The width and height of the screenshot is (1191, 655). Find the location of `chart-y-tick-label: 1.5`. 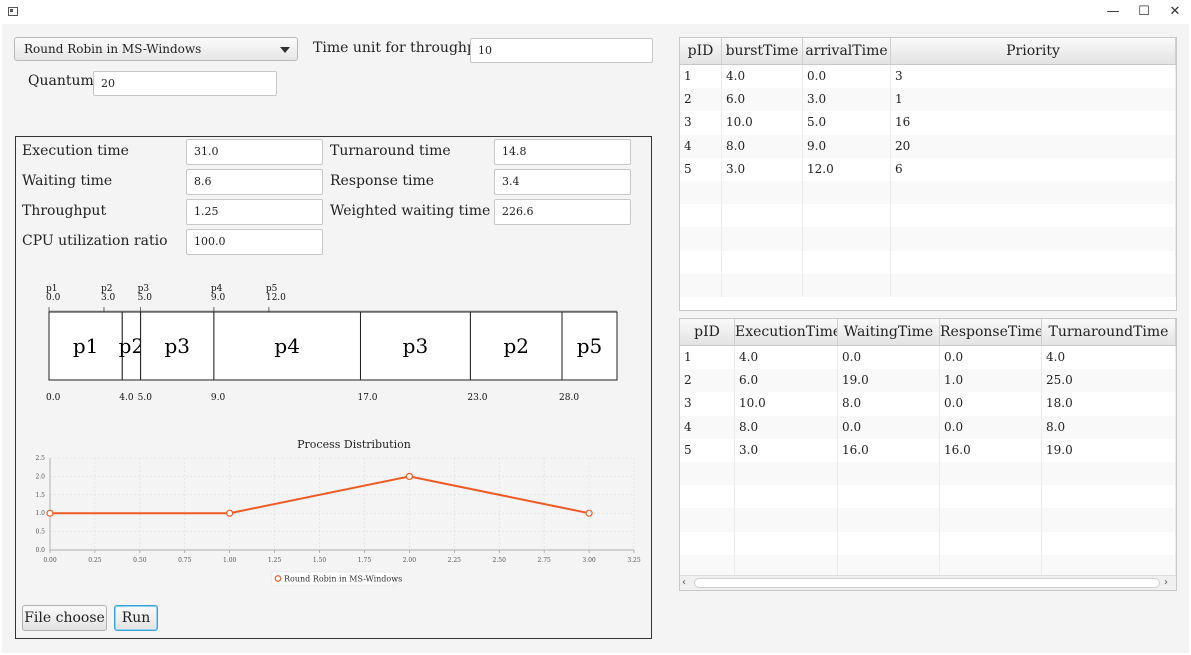

chart-y-tick-label: 1.5 is located at coordinates (40, 495).